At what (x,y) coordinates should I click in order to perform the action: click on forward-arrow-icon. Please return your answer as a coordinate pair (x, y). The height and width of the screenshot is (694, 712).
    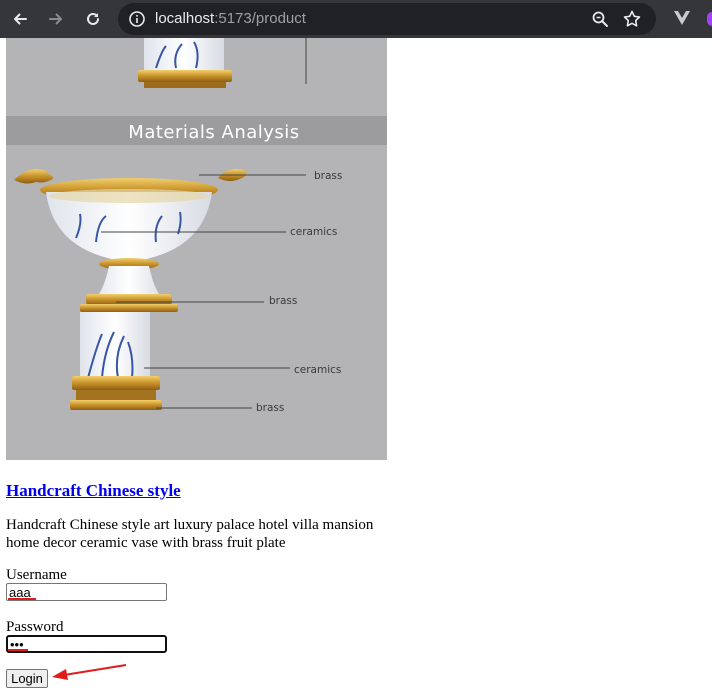
    Looking at the image, I should click on (56, 19).